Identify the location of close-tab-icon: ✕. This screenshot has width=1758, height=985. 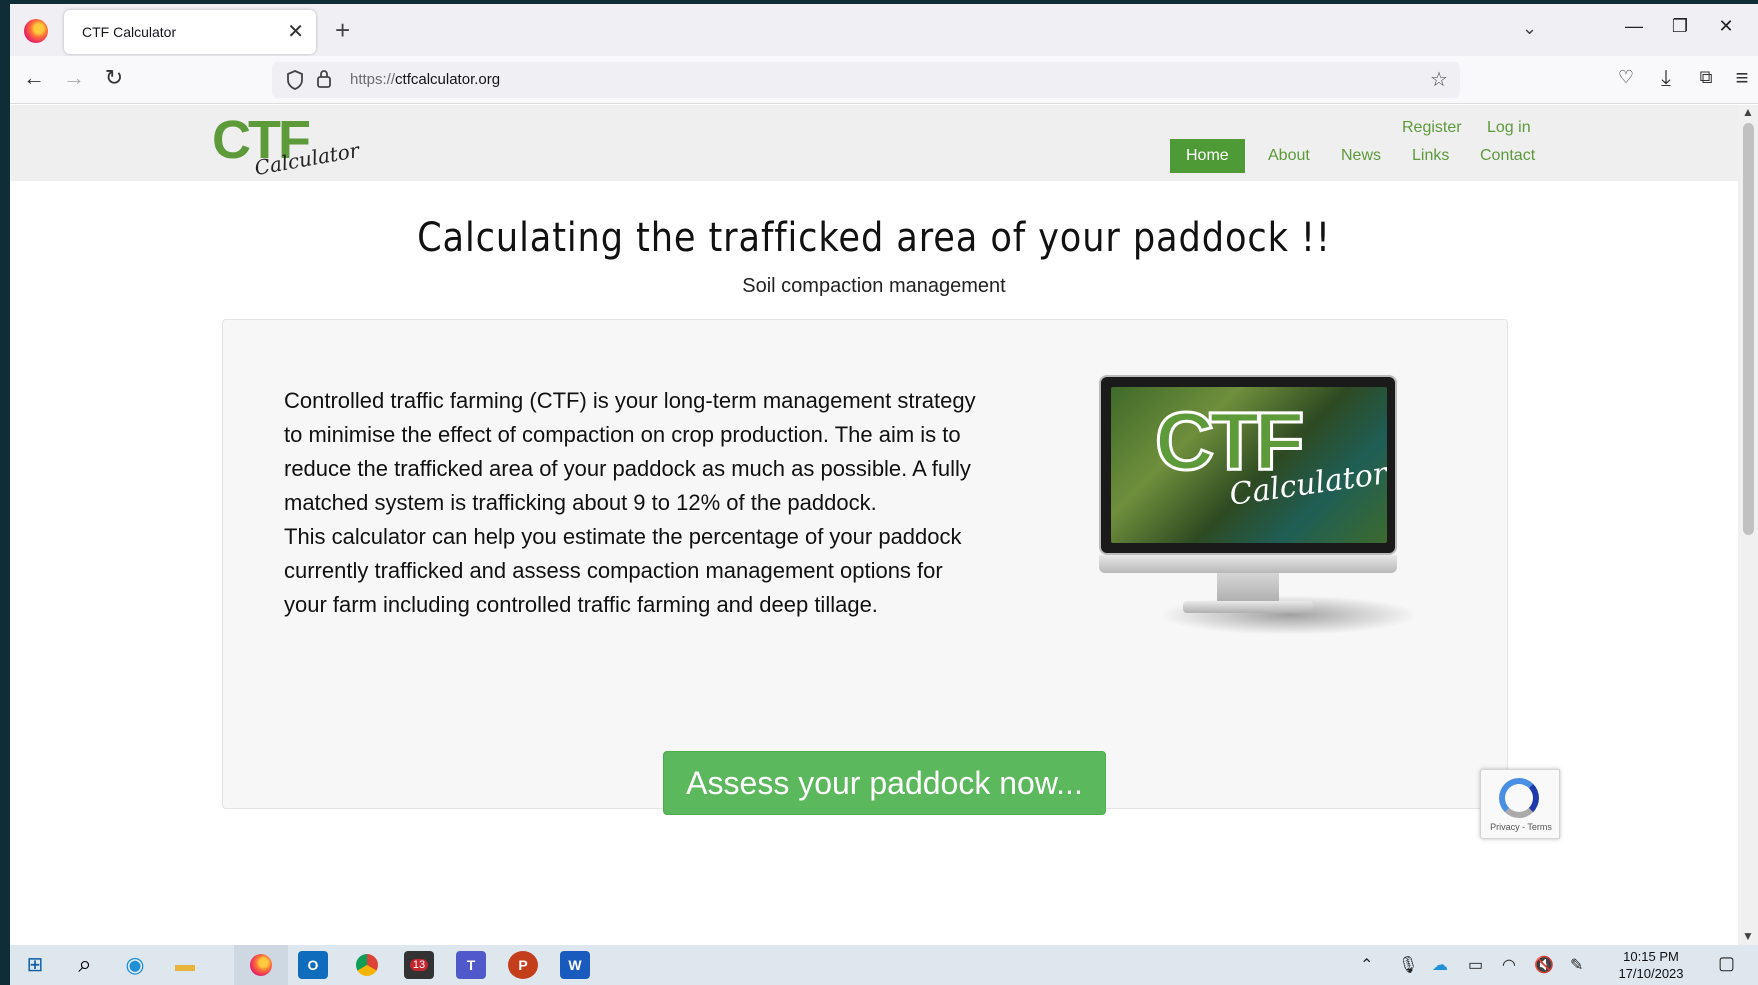
(295, 31).